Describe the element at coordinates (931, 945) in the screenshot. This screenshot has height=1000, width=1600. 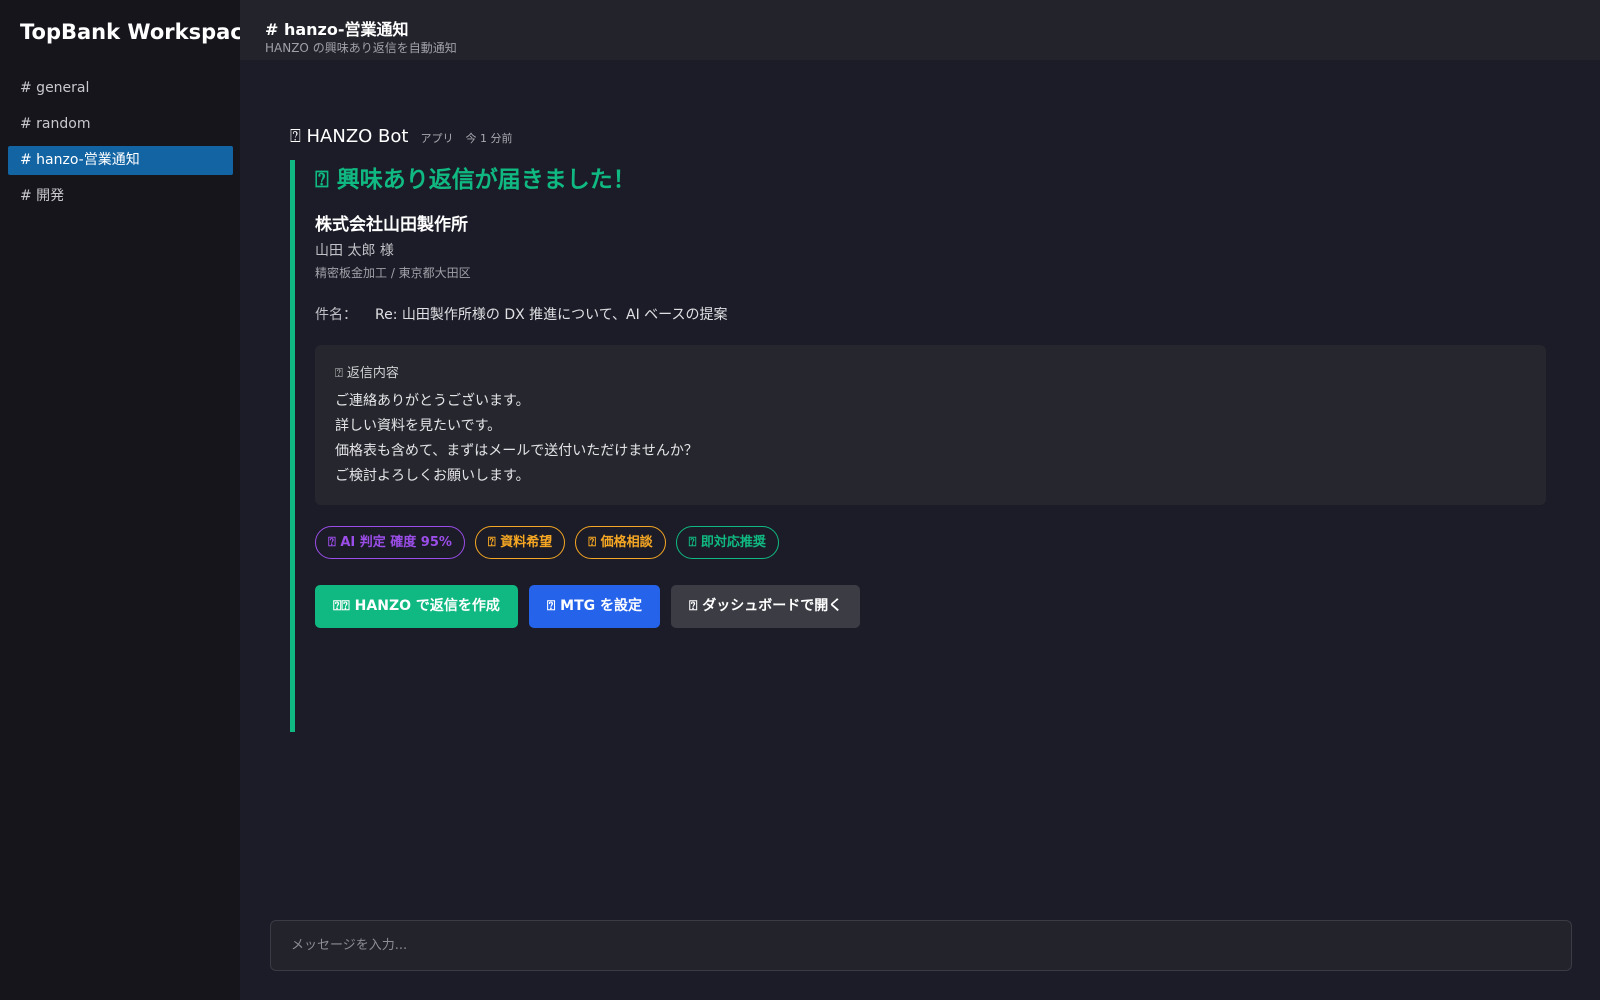
I see `message-input` at that location.